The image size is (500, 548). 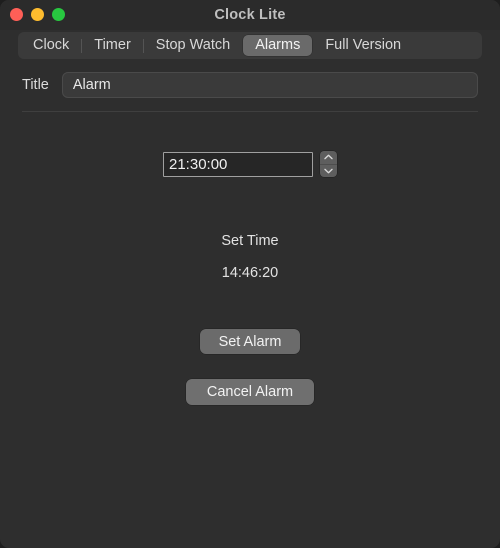 What do you see at coordinates (363, 45) in the screenshot?
I see `tab-full-version: Full Version` at bounding box center [363, 45].